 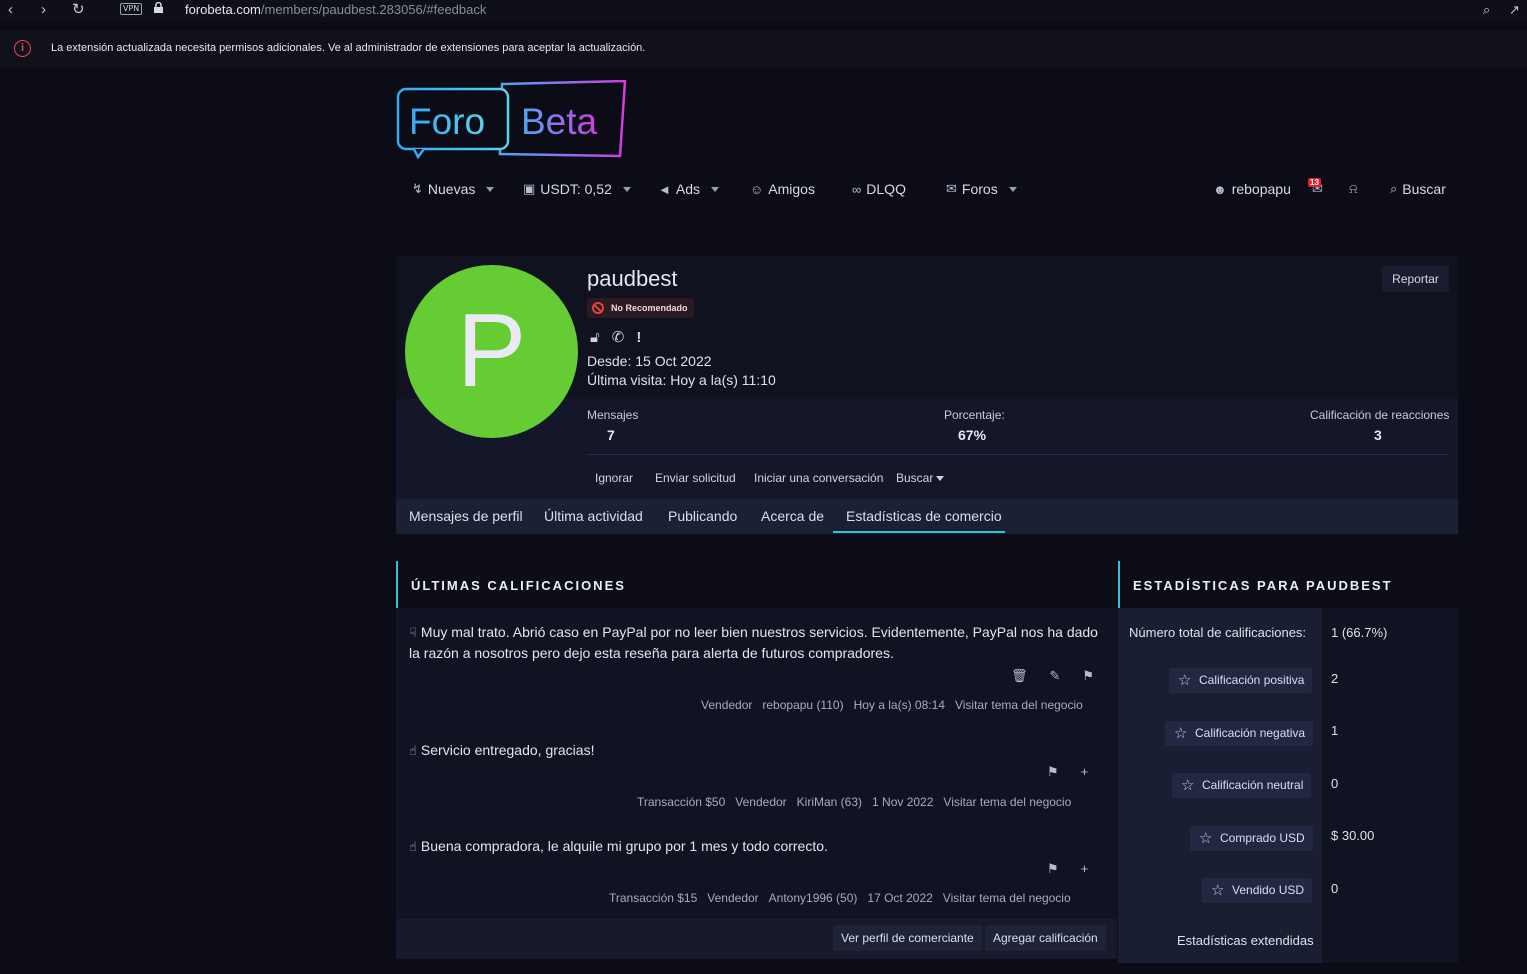 What do you see at coordinates (1314, 182) in the screenshot?
I see `inbox-count-badge: 13` at bounding box center [1314, 182].